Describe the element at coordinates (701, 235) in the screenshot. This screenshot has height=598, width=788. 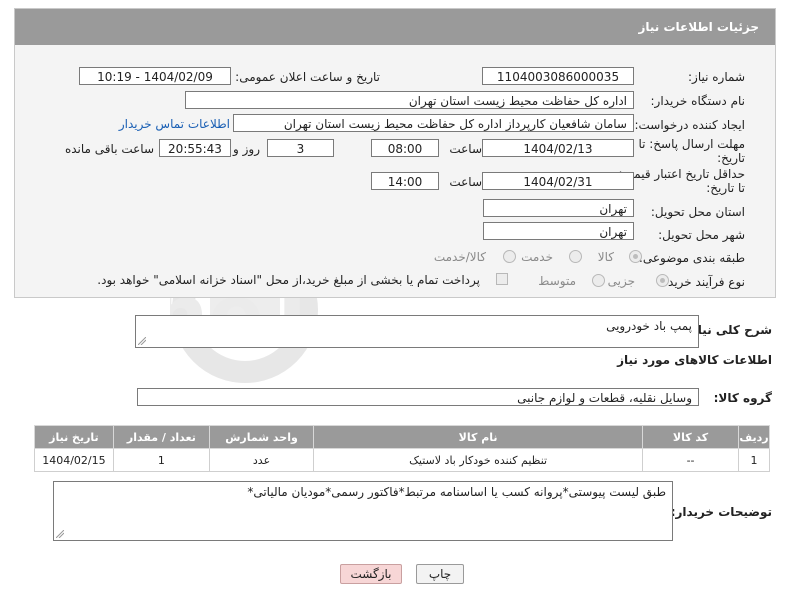
I see `city-label: شهر محل تحویل:` at that location.